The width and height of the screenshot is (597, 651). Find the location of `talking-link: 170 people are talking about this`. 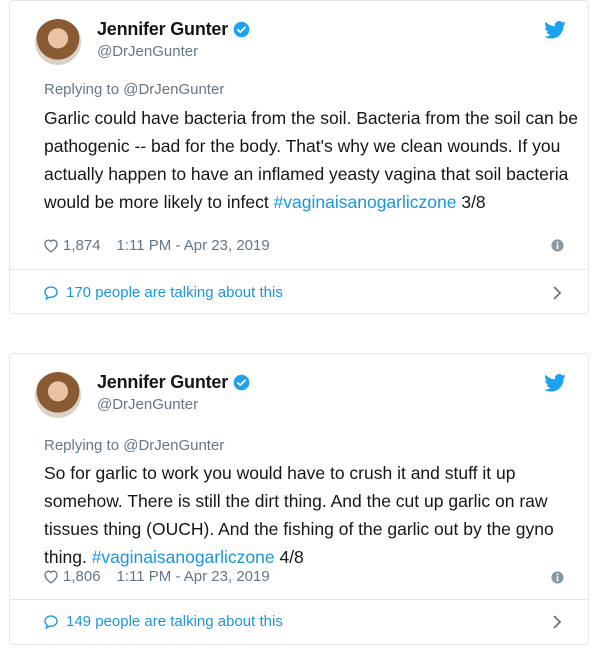

talking-link: 170 people are talking about this is located at coordinates (163, 292).